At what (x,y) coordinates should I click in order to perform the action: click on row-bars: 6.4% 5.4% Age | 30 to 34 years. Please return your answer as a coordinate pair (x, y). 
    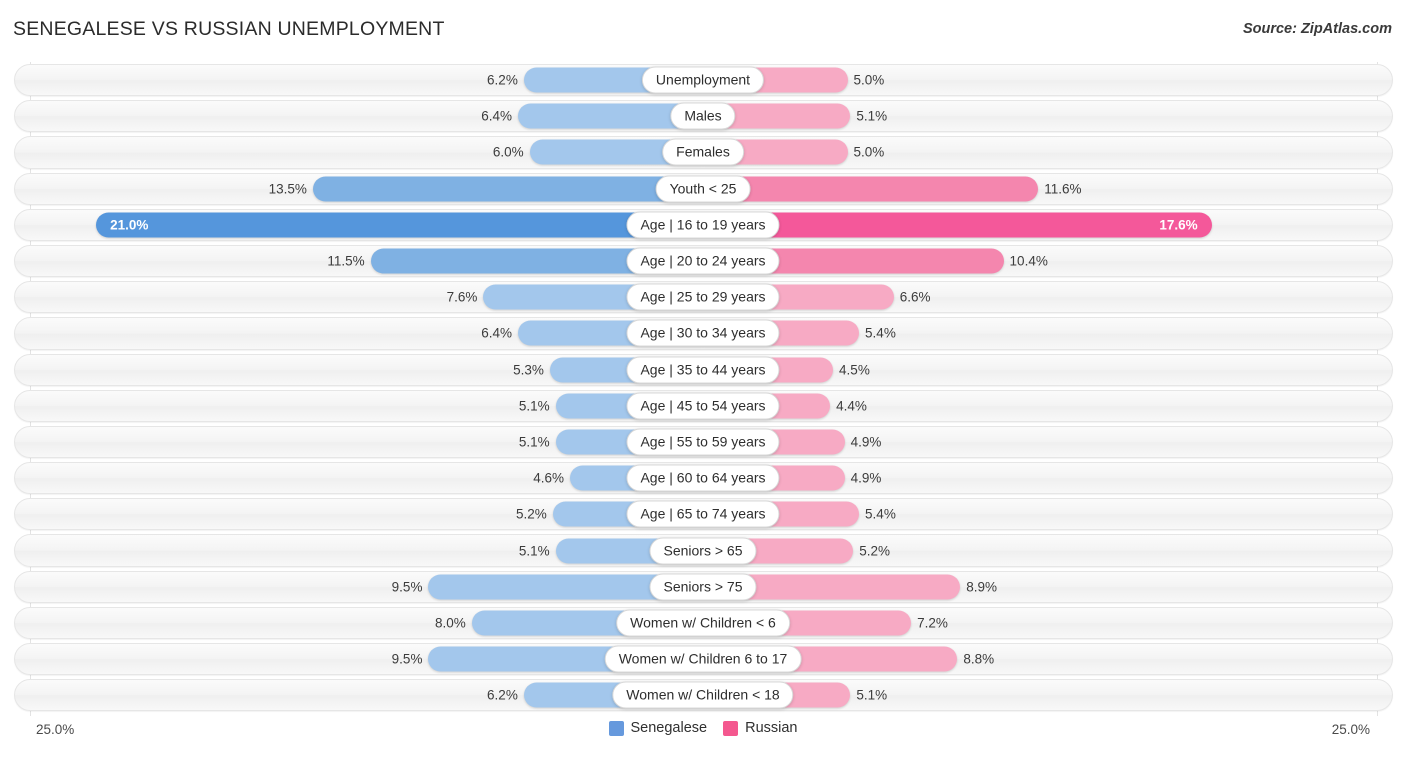
    Looking at the image, I should click on (703, 333).